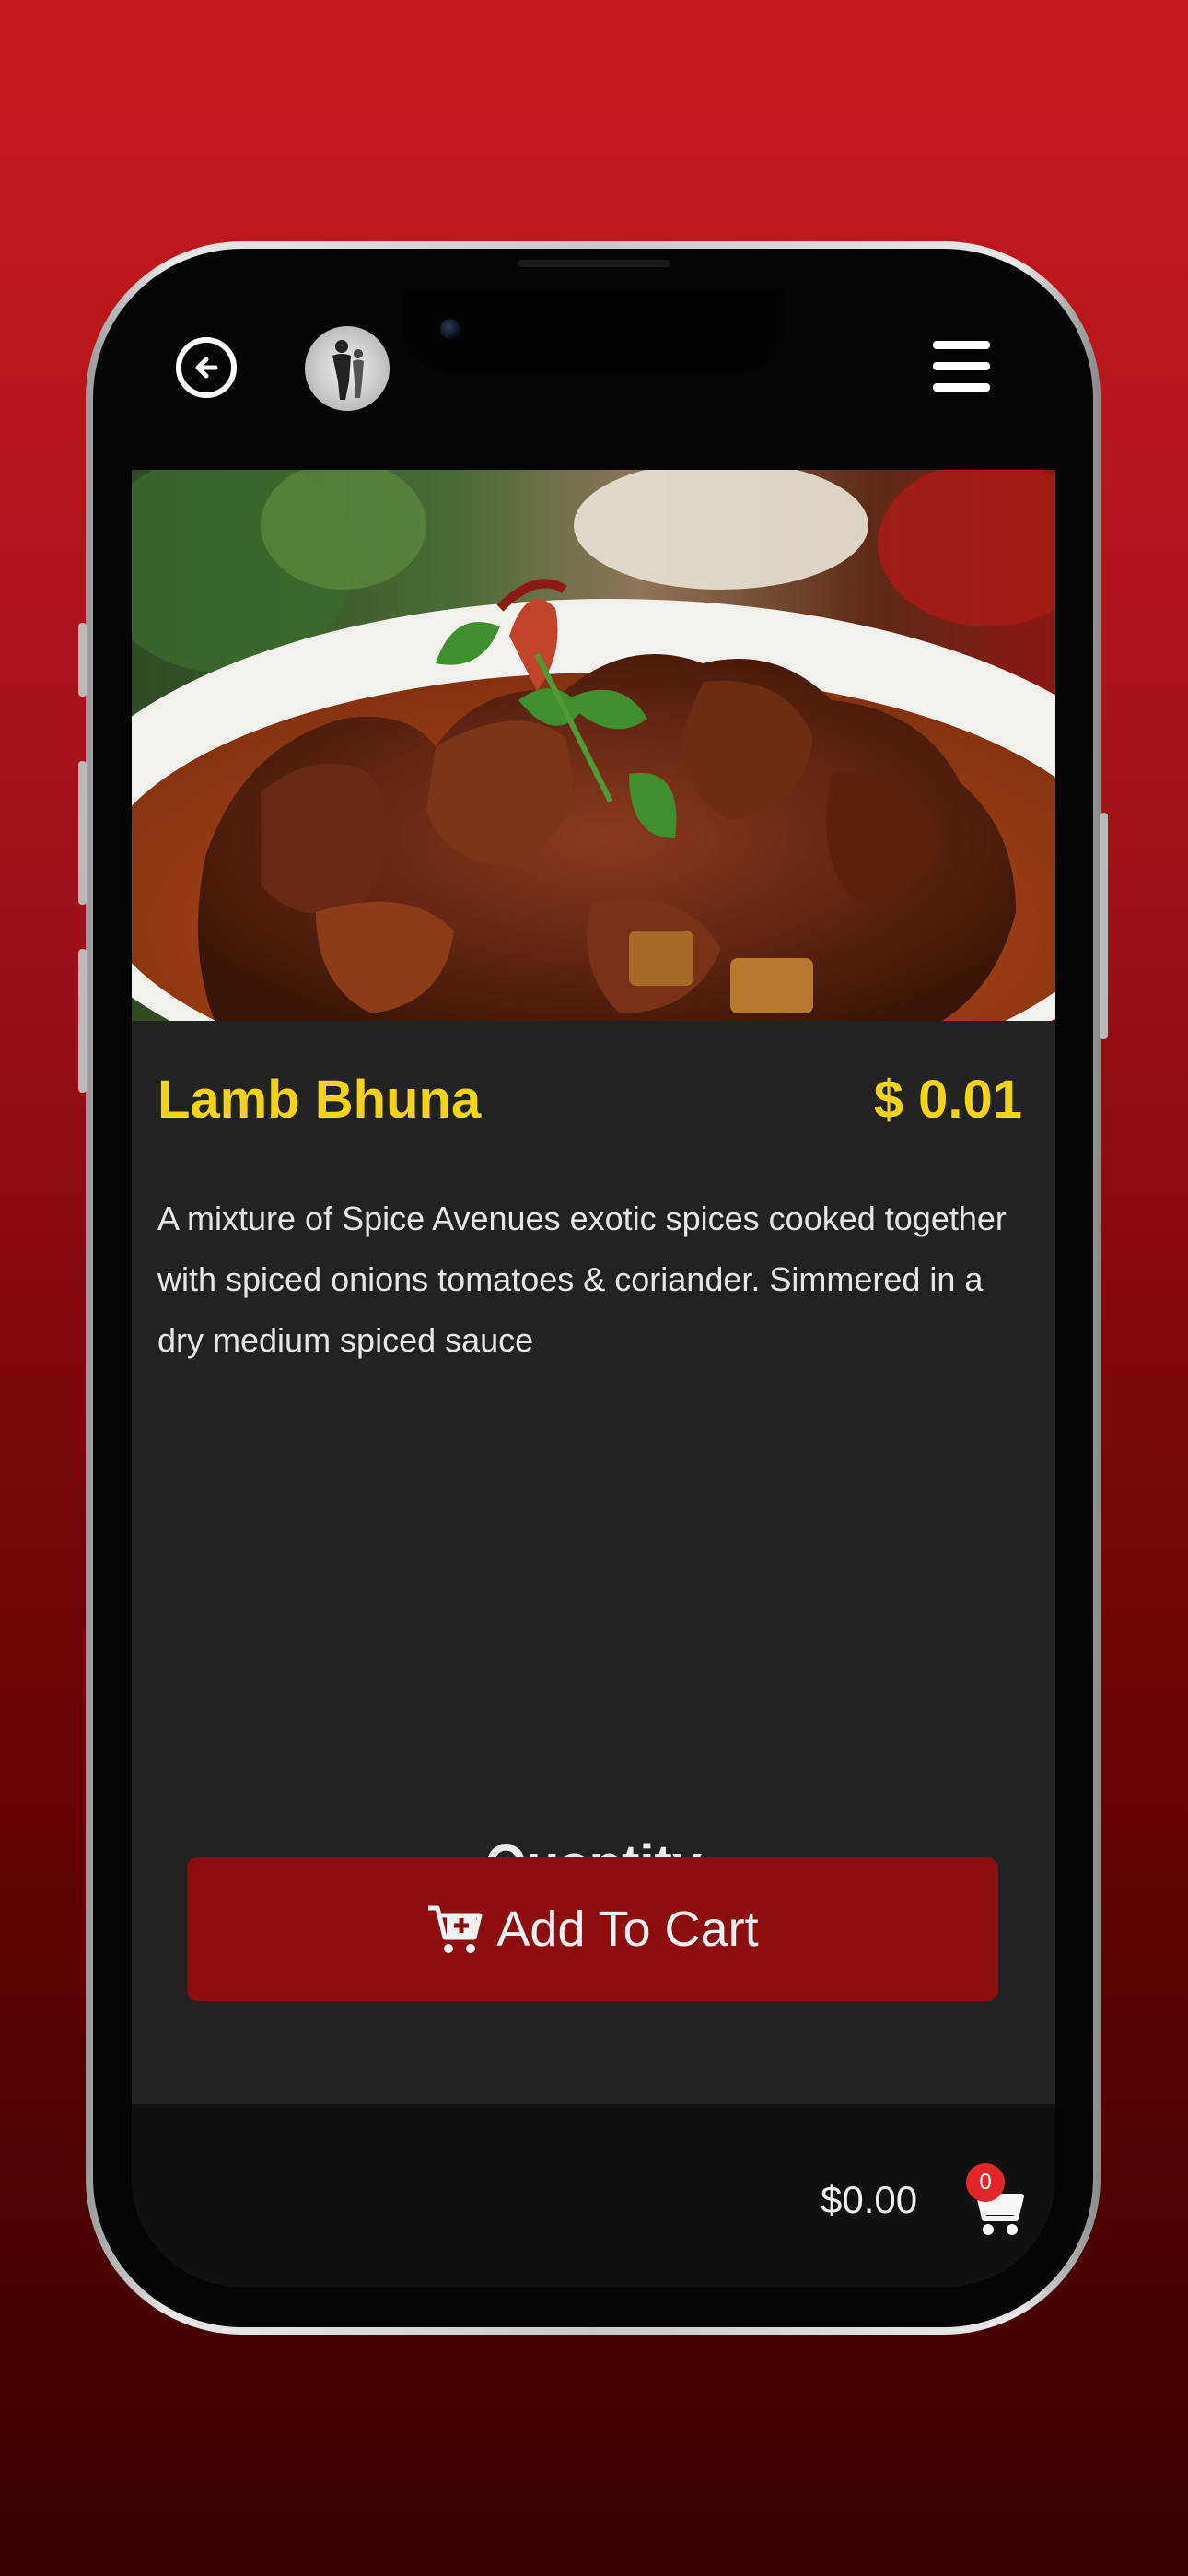  I want to click on restaurant-logo, so click(347, 368).